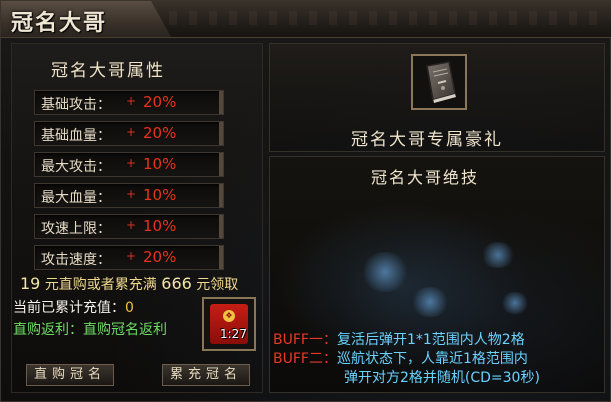 This screenshot has width=611, height=402. Describe the element at coordinates (229, 324) in the screenshot. I see `reward-item-slot: ❖ 1:27` at that location.